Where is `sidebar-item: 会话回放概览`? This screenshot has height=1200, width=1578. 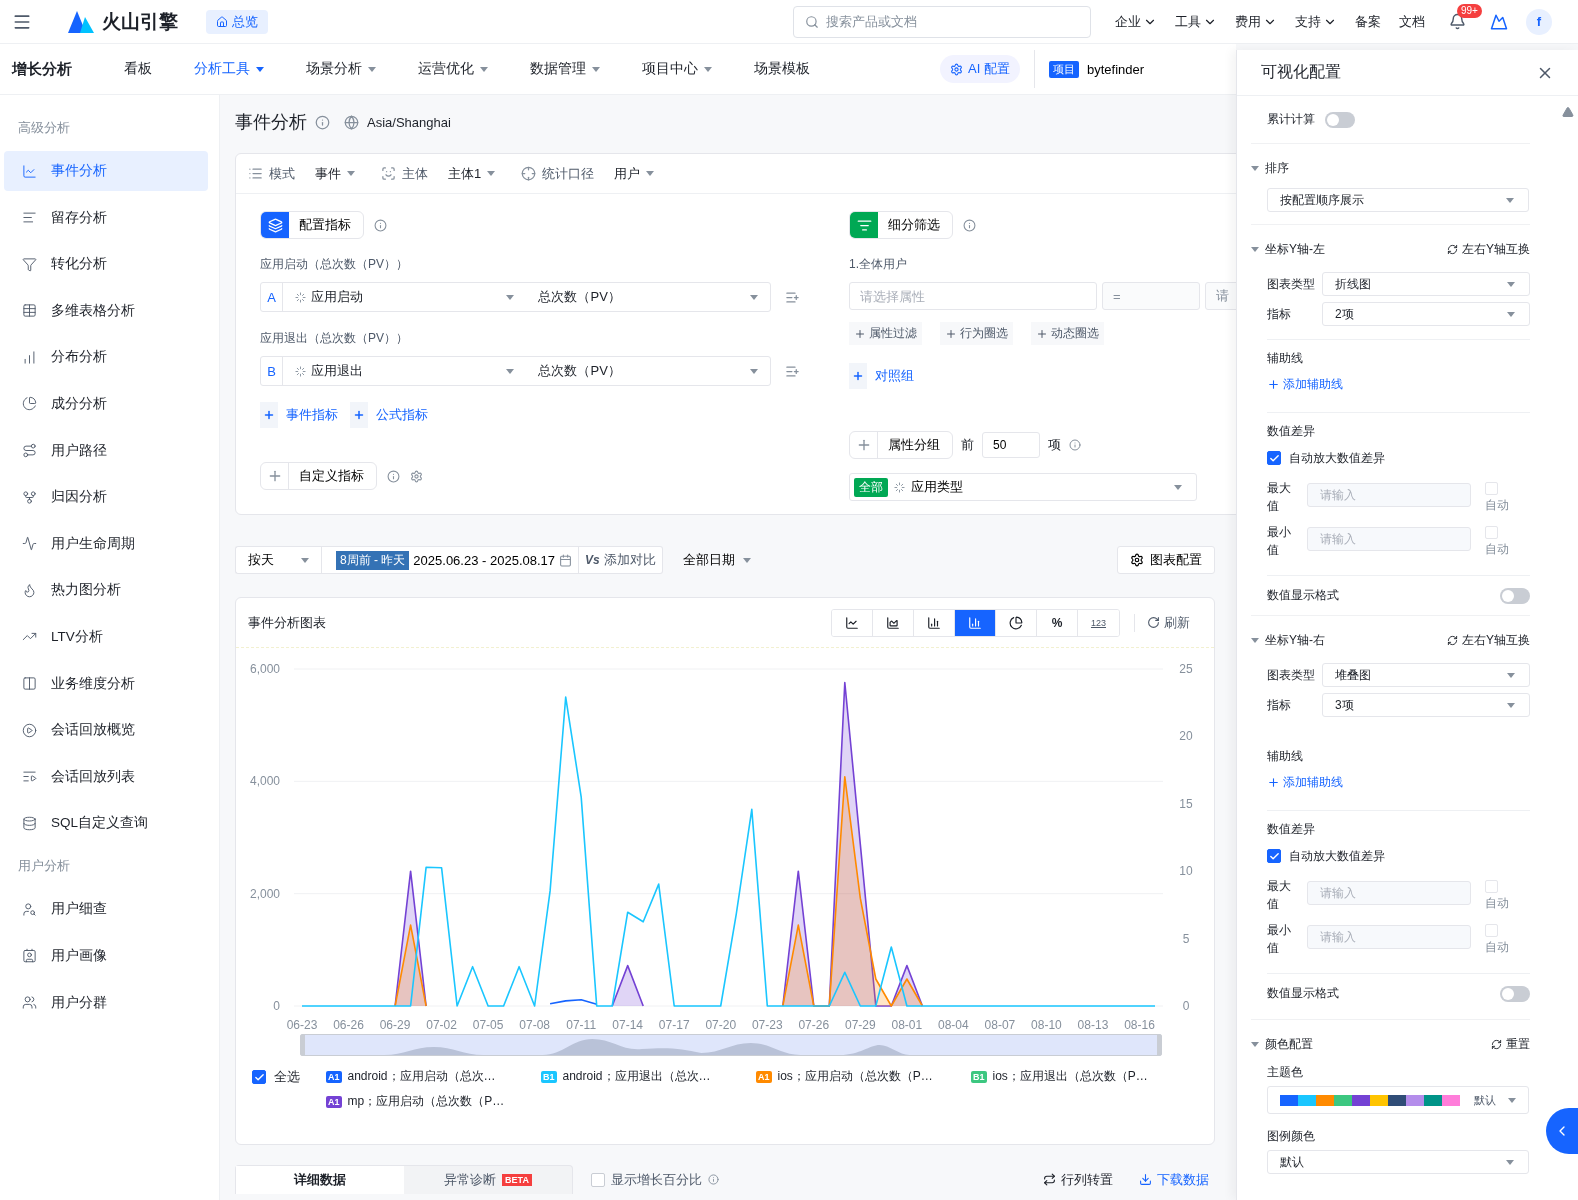 sidebar-item: 会话回放概览 is located at coordinates (106, 730).